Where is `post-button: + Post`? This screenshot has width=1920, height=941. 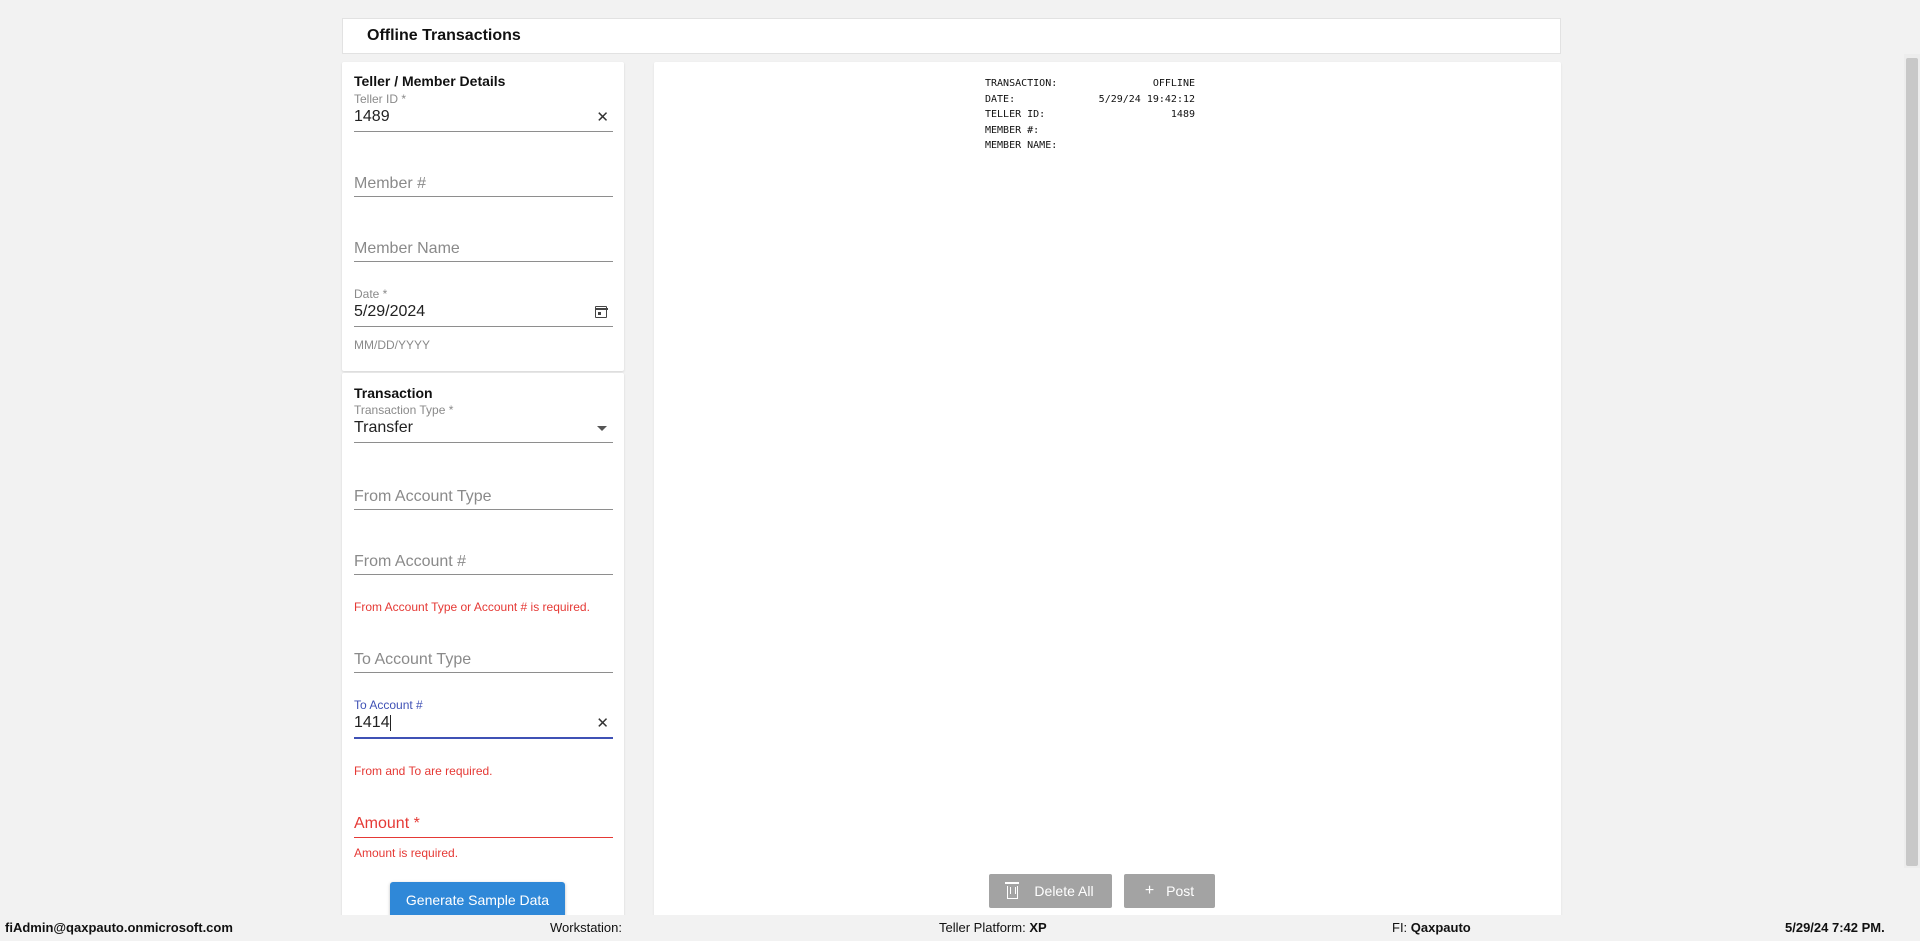 post-button: + Post is located at coordinates (1169, 891).